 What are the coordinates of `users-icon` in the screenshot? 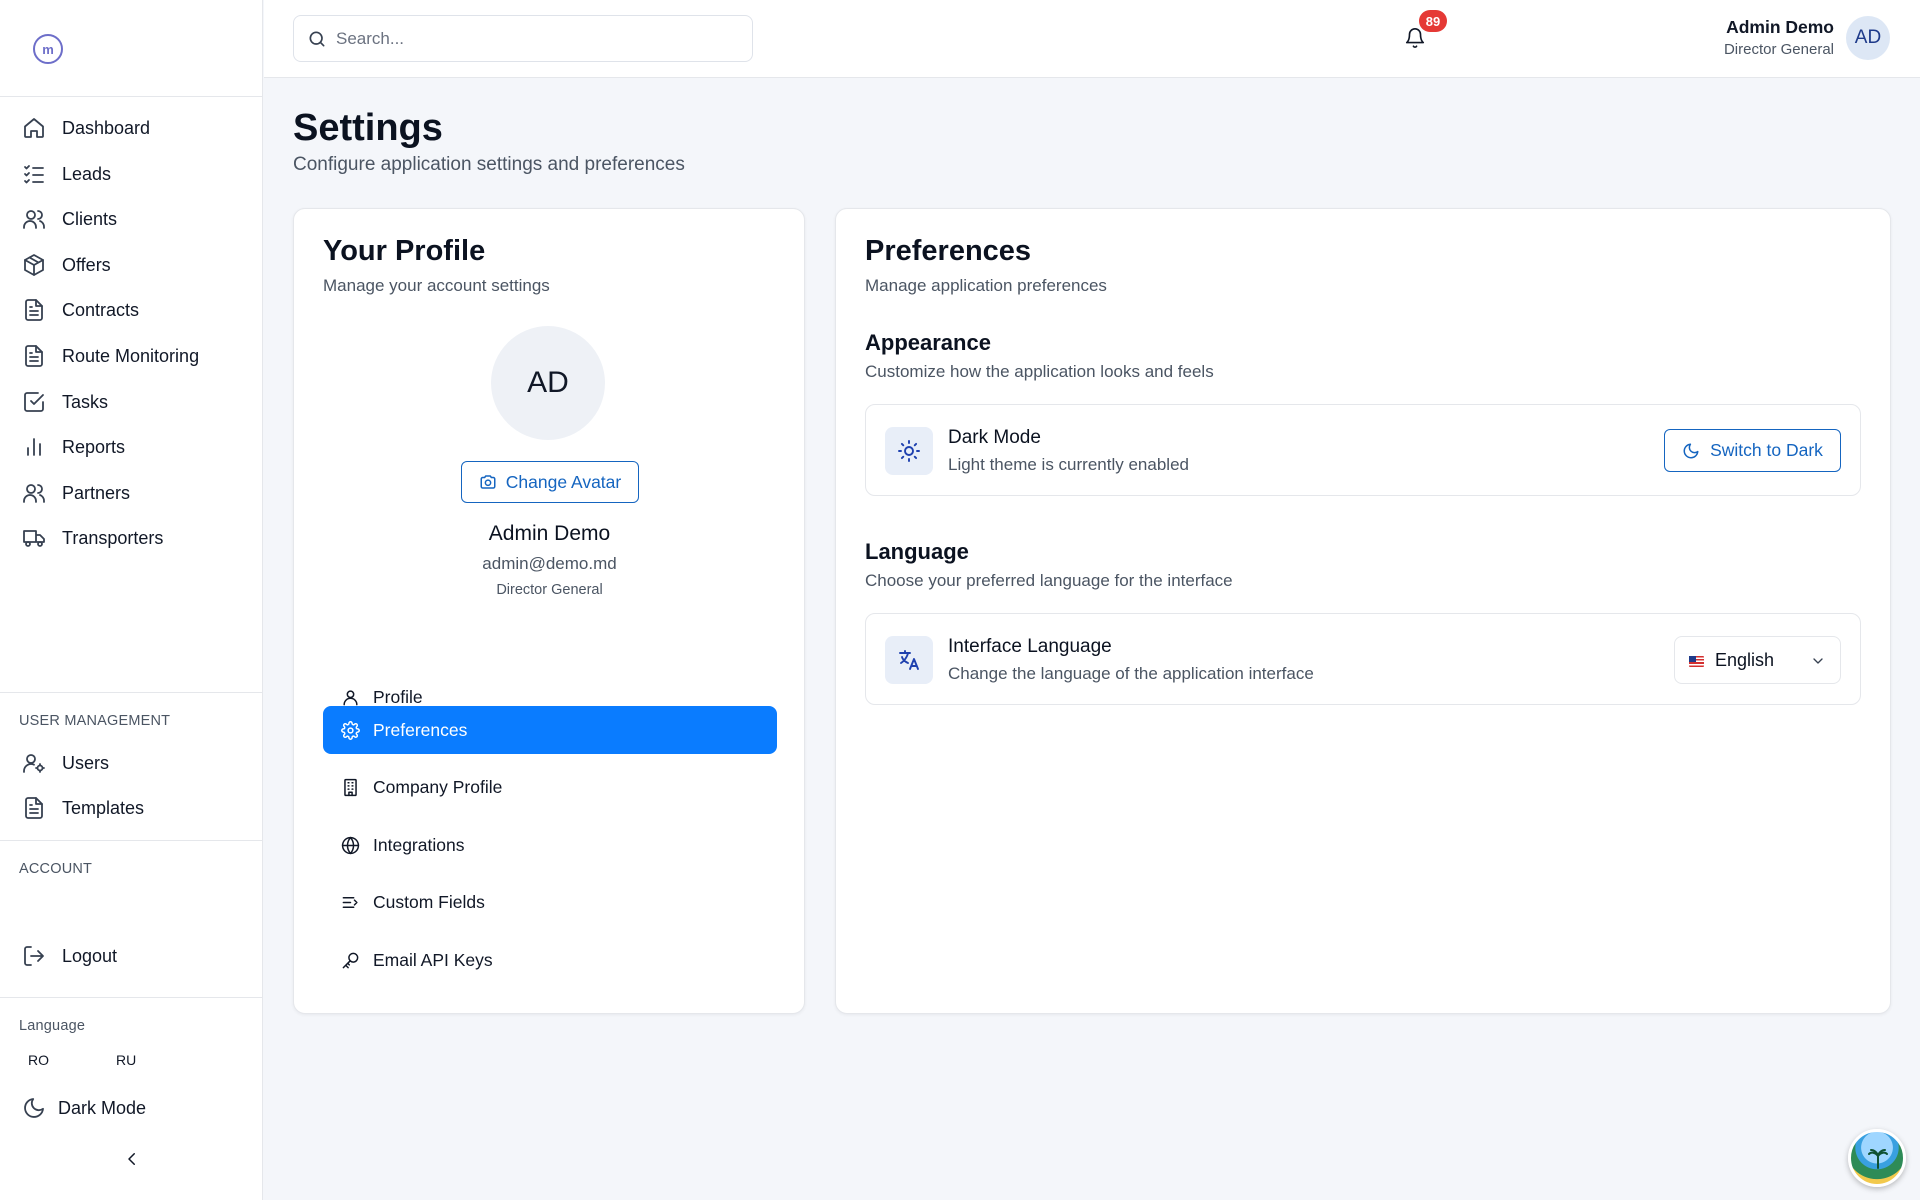 It's located at (34, 493).